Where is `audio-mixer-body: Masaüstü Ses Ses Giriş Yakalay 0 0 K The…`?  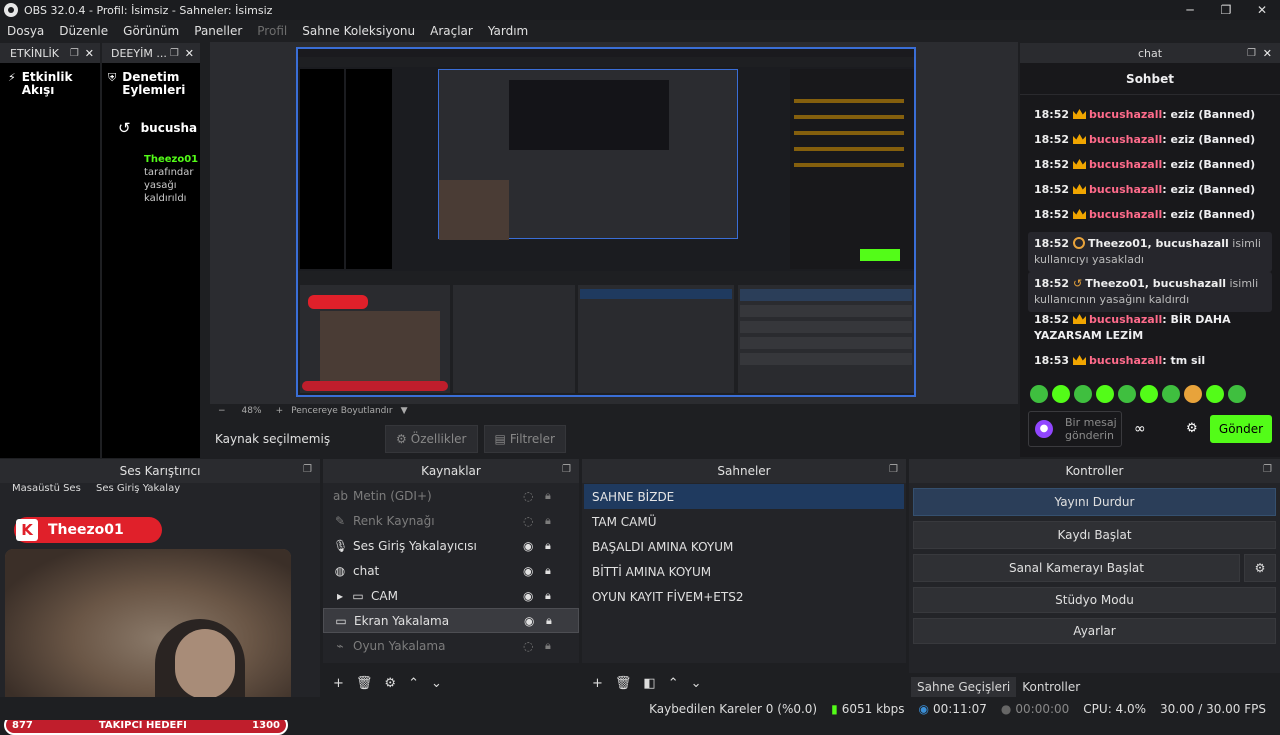 audio-mixer-body: Masaüstü Ses Ses Giriş Yakalay 0 0 K The… is located at coordinates (160, 609).